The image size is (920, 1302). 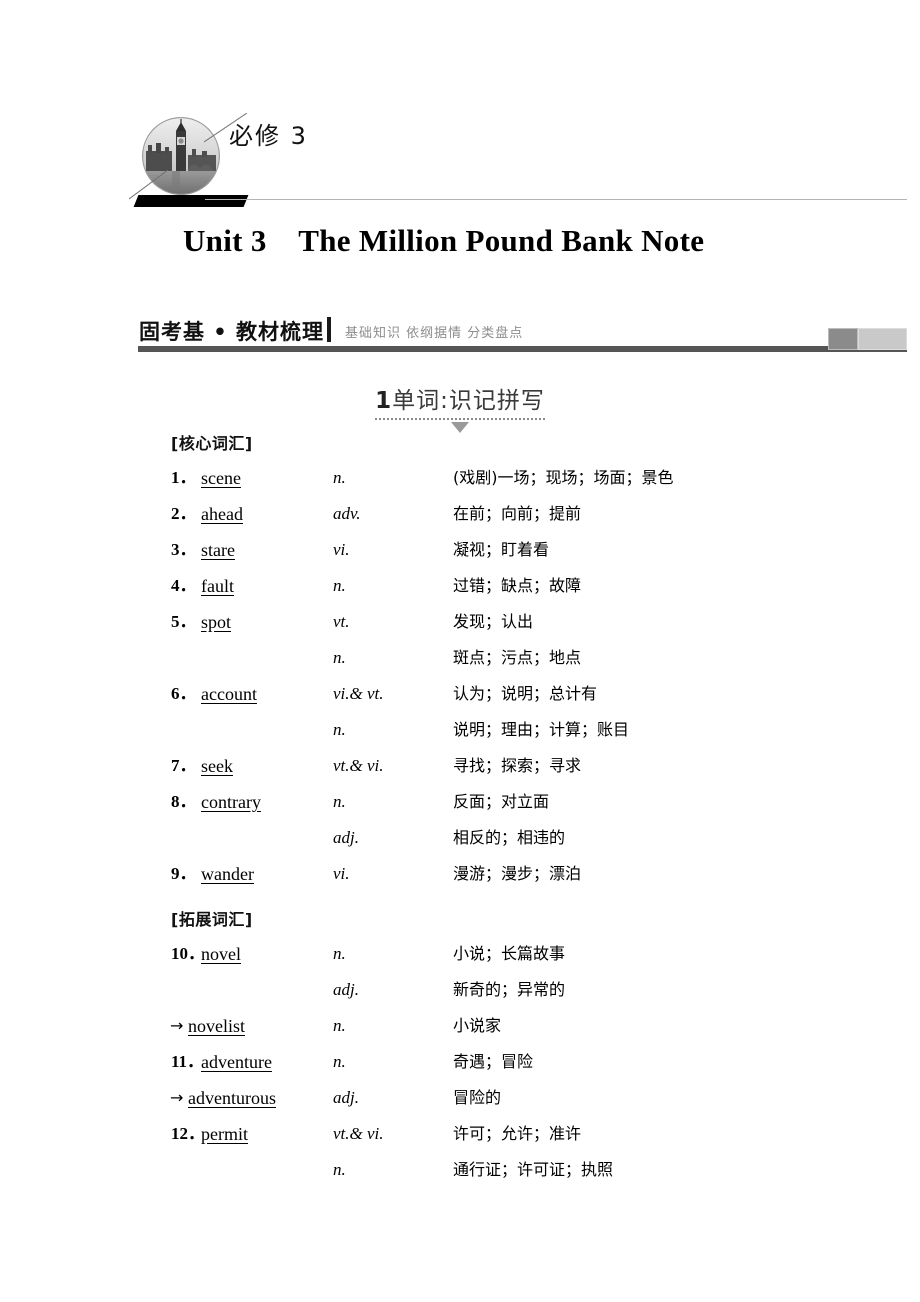 I want to click on subsection-heading: 1单词:识记拼写, so click(x=460, y=407).